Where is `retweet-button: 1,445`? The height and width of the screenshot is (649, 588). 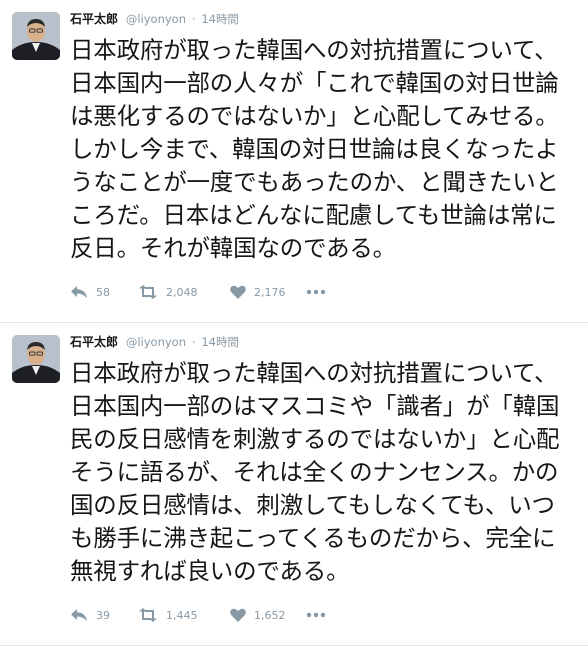 retweet-button: 1,445 is located at coordinates (184, 615).